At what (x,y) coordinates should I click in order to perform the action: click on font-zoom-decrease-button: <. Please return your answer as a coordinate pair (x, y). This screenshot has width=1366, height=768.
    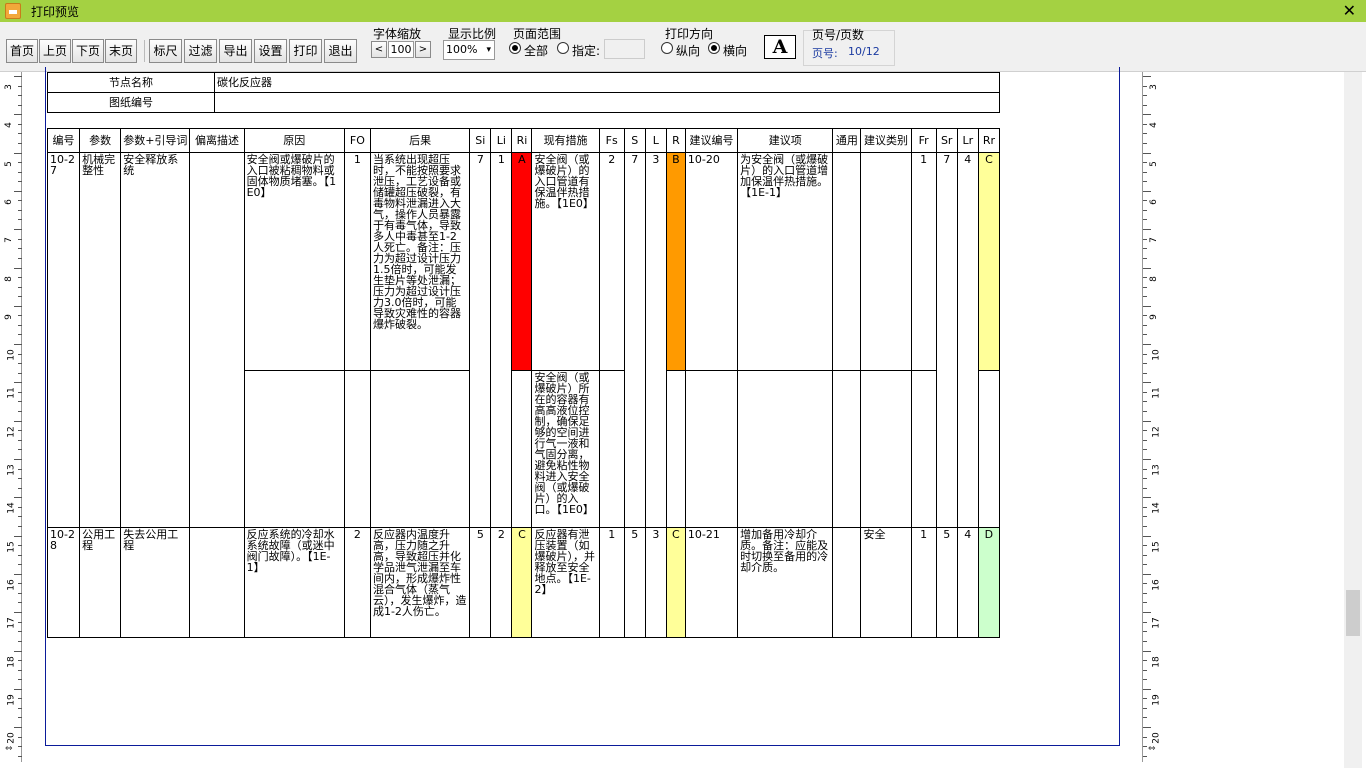
    Looking at the image, I should click on (379, 49).